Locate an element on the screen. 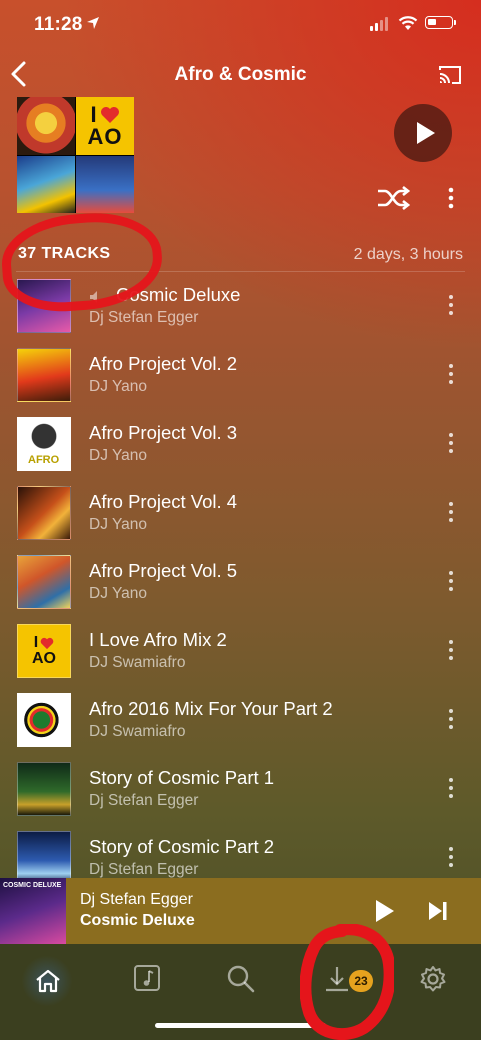 Image resolution: width=481 pixels, height=1040 pixels. track-title: Story of Cosmic Part 2 is located at coordinates (182, 846).